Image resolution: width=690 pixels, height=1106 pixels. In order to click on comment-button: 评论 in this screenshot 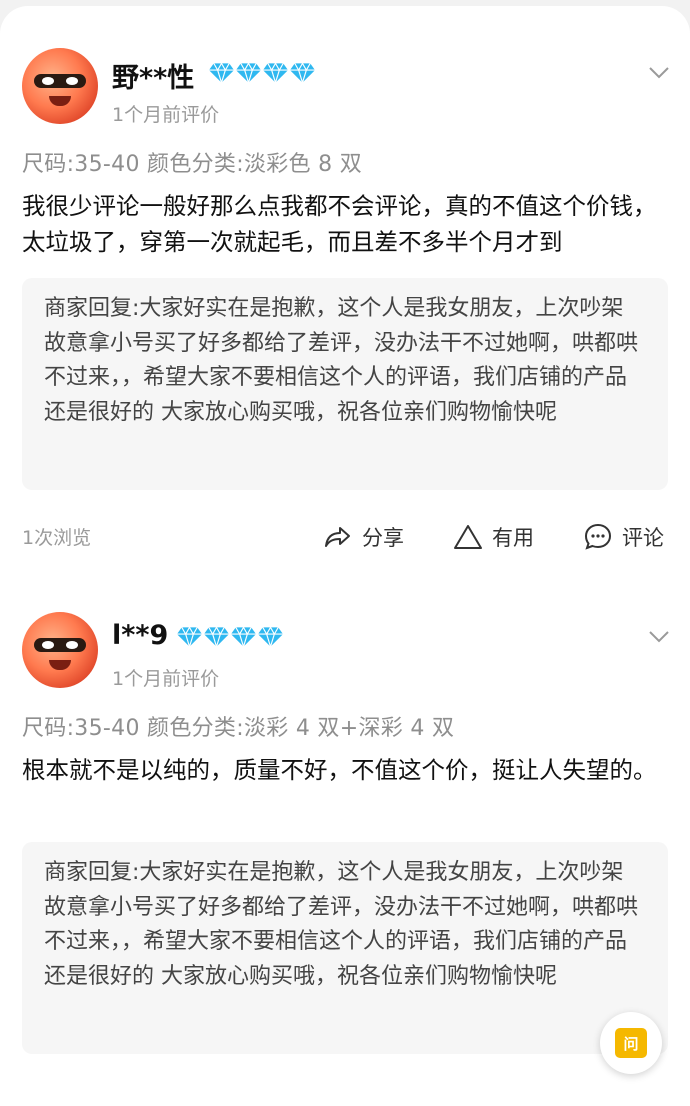, I will do `click(623, 537)`.